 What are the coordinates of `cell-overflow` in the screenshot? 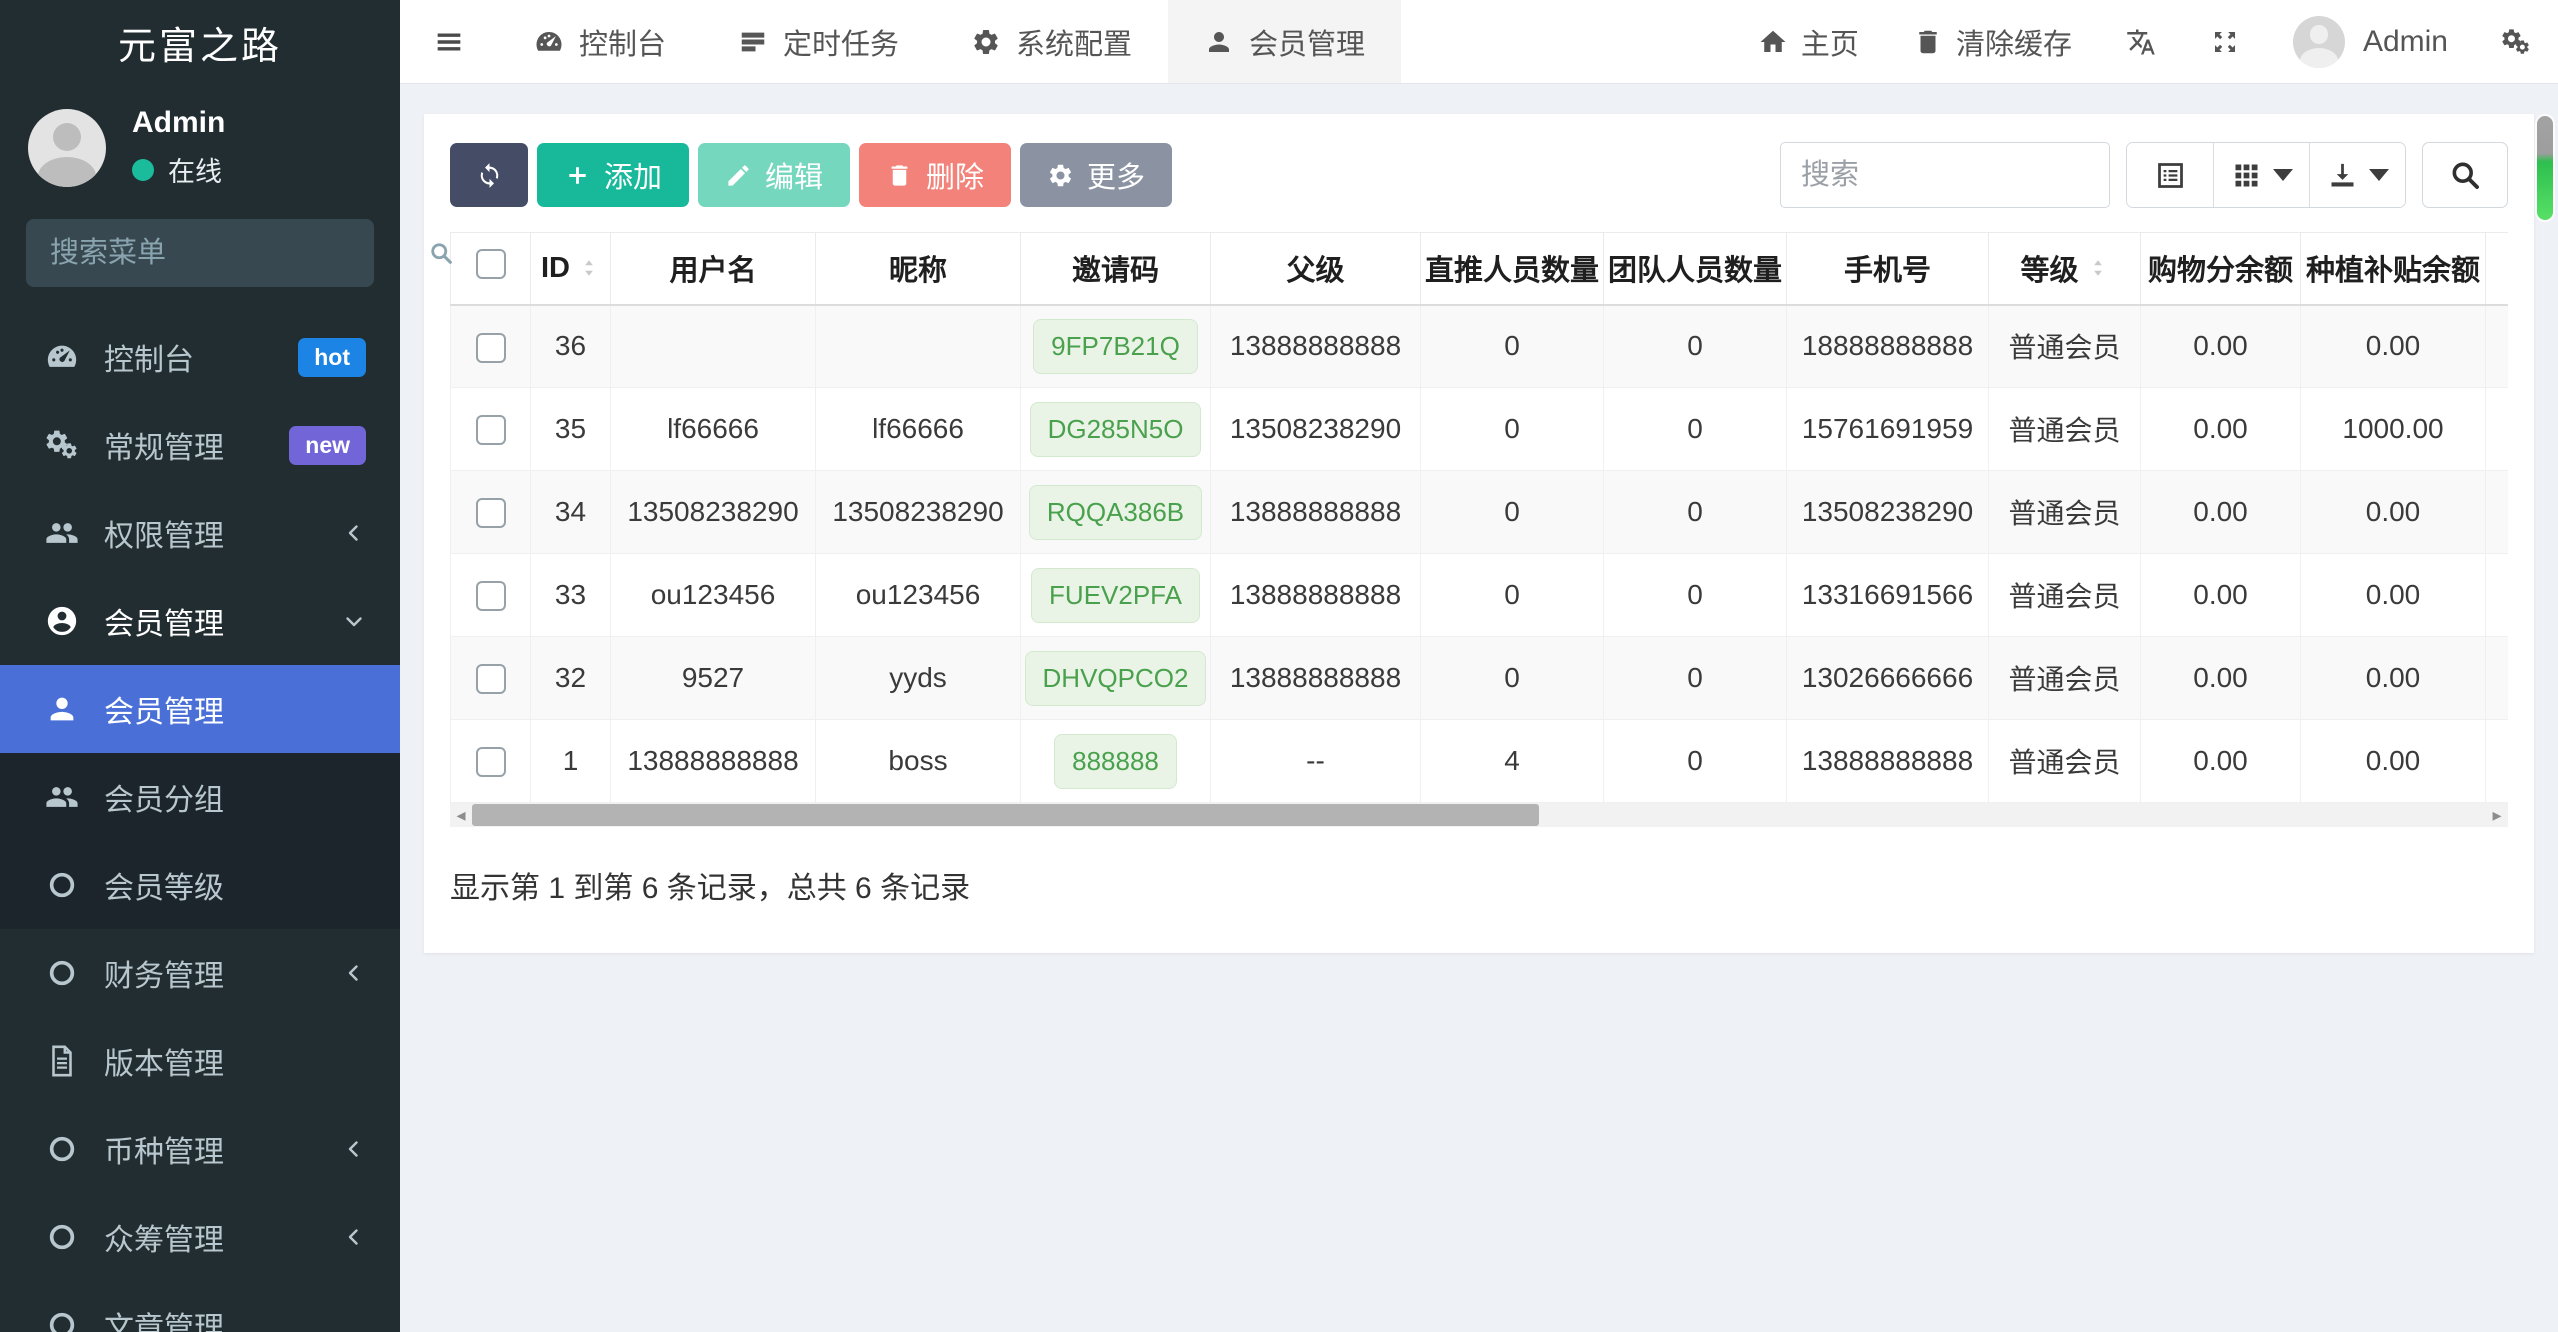 It's located at (2496, 761).